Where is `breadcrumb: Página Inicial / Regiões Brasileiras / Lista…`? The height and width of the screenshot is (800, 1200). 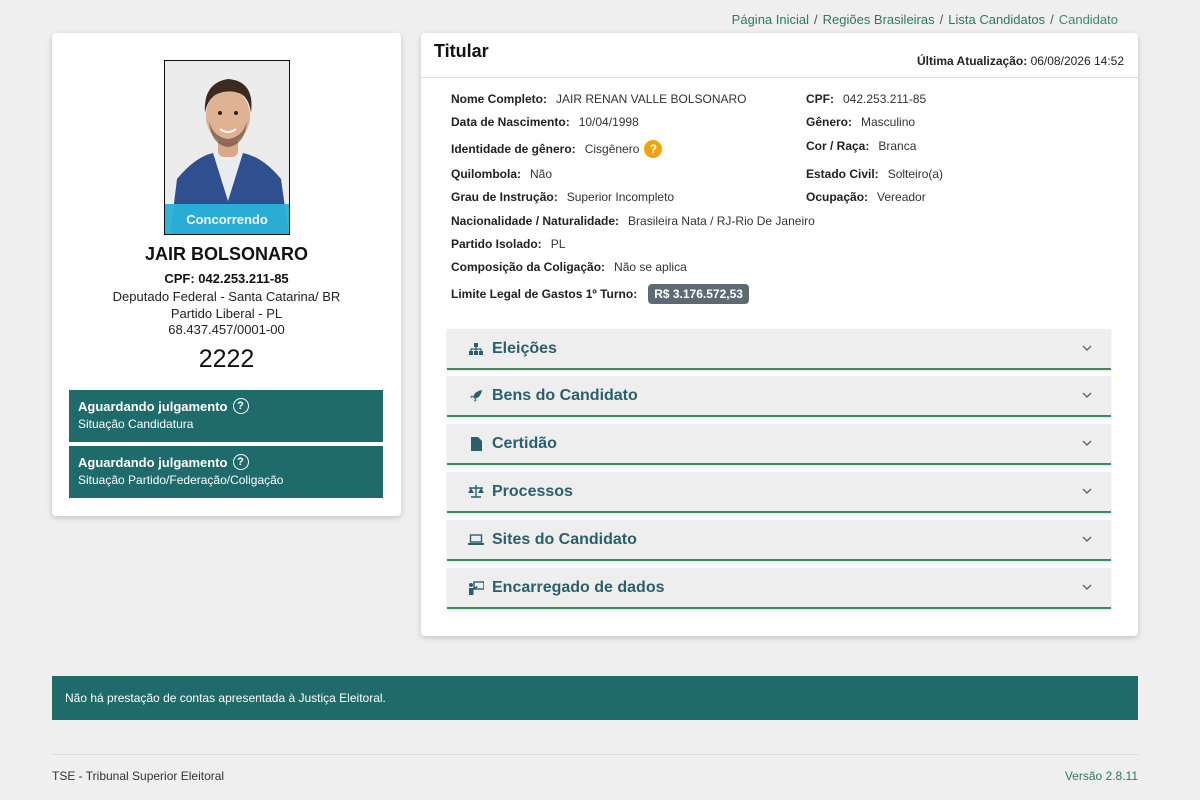 breadcrumb: Página Inicial / Regiões Brasileiras / Lista… is located at coordinates (925, 19).